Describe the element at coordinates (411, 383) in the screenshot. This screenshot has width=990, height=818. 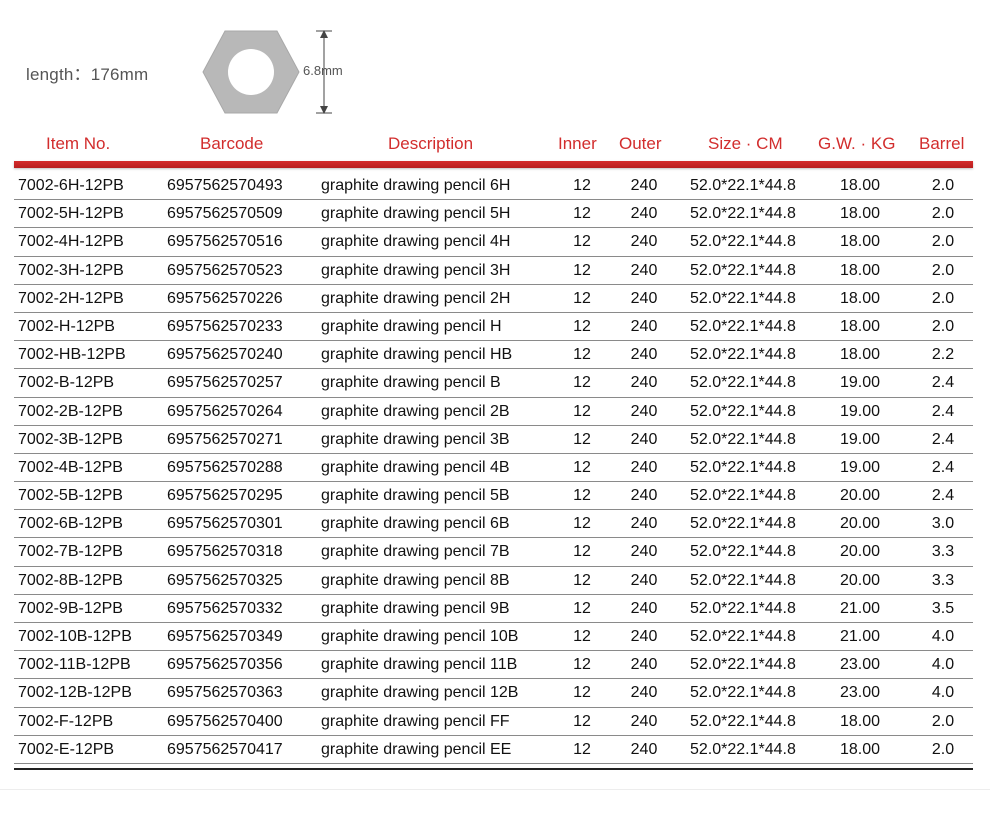
I see `description-cell: graphite drawing pencil B` at that location.